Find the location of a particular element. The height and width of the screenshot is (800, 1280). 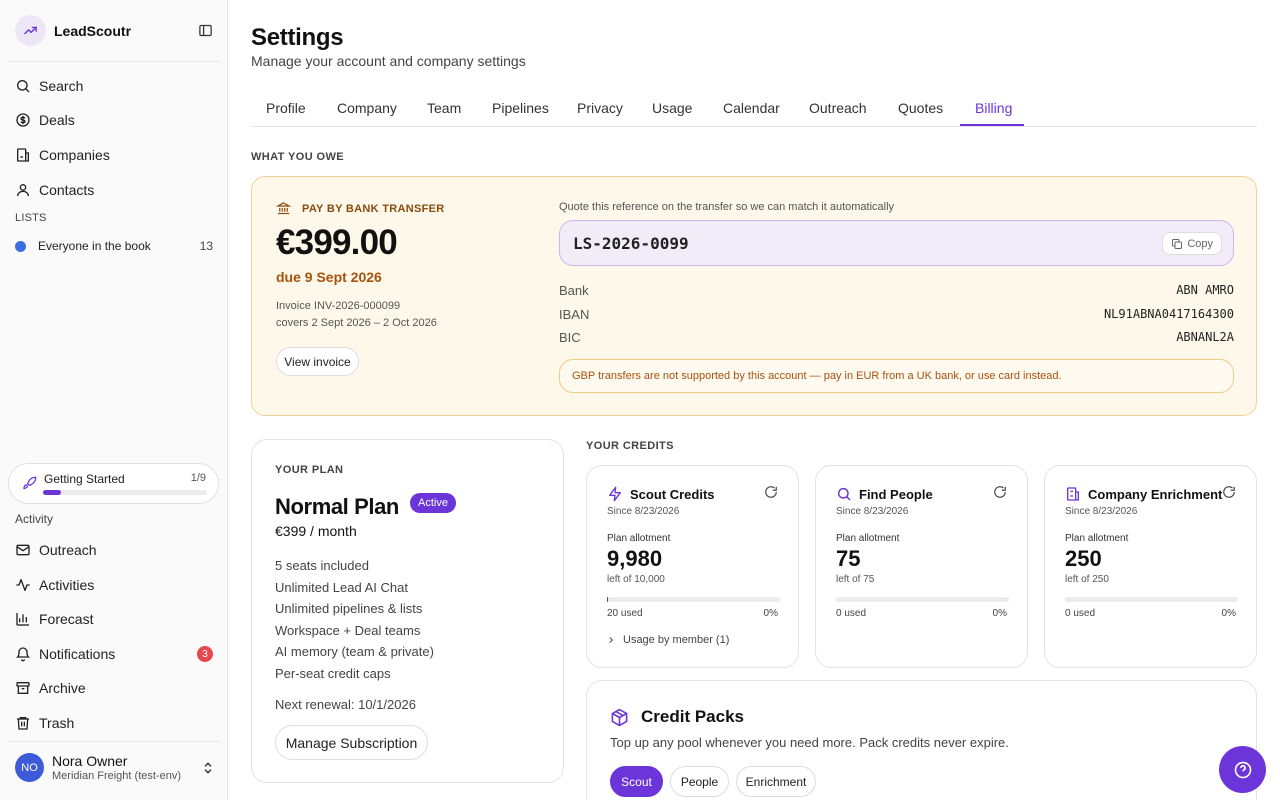

nav-search: Search is located at coordinates (114, 86).